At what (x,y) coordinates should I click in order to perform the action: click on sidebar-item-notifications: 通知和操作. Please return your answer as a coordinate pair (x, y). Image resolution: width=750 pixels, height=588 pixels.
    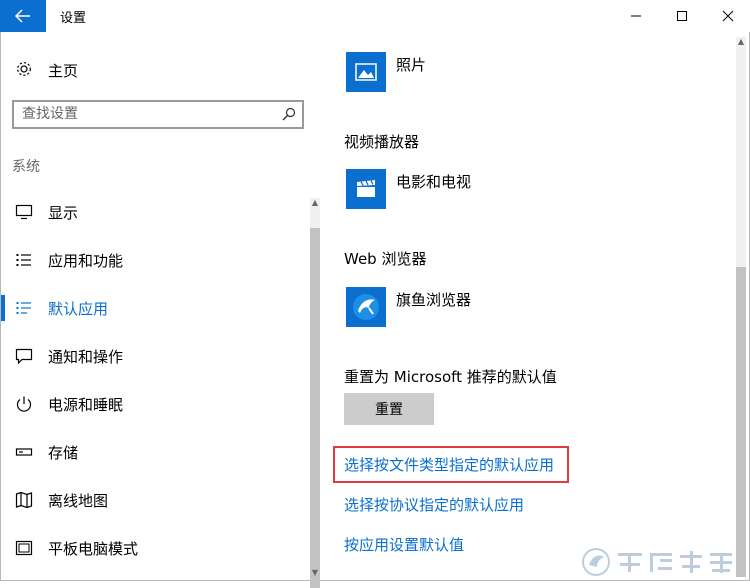
    Looking at the image, I should click on (153, 356).